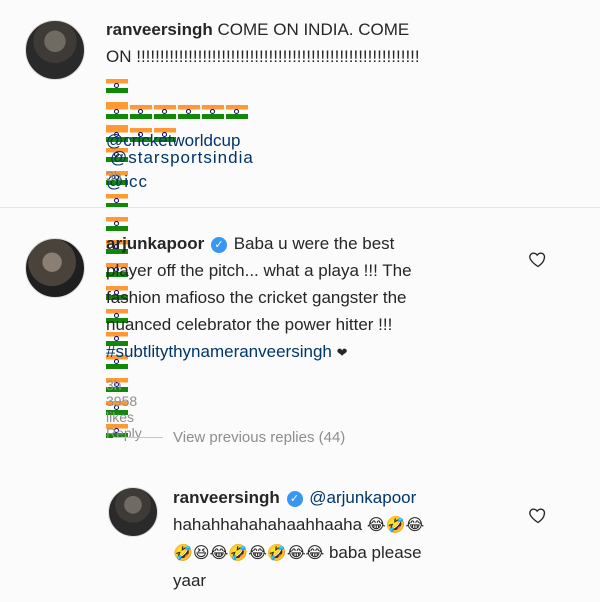  Describe the element at coordinates (362, 497) in the screenshot. I see `mention-link: @arjunkapoor` at that location.